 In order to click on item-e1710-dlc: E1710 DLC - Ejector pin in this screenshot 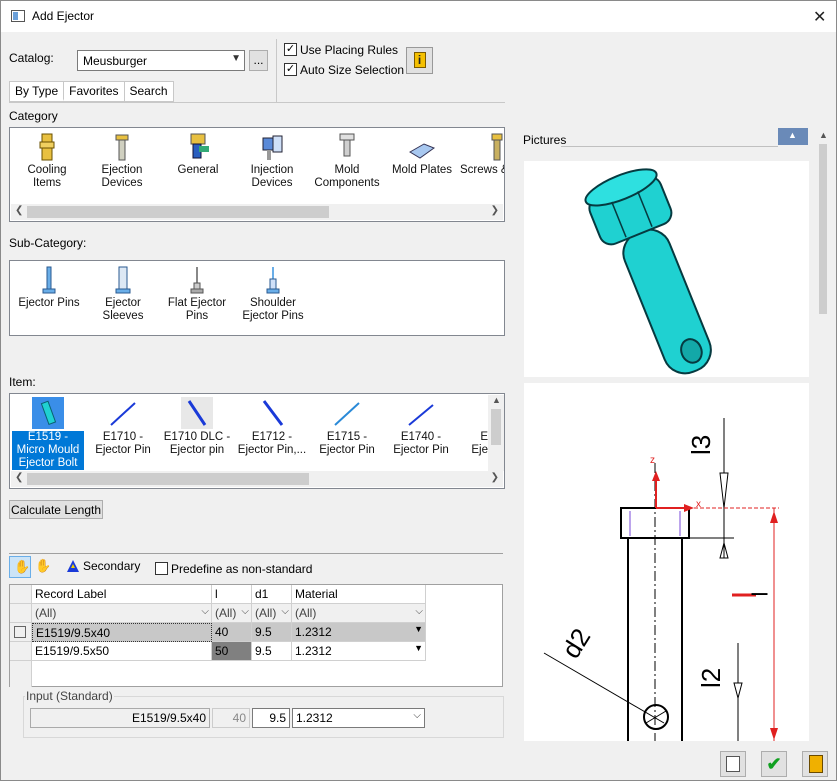, I will do `click(197, 427)`.